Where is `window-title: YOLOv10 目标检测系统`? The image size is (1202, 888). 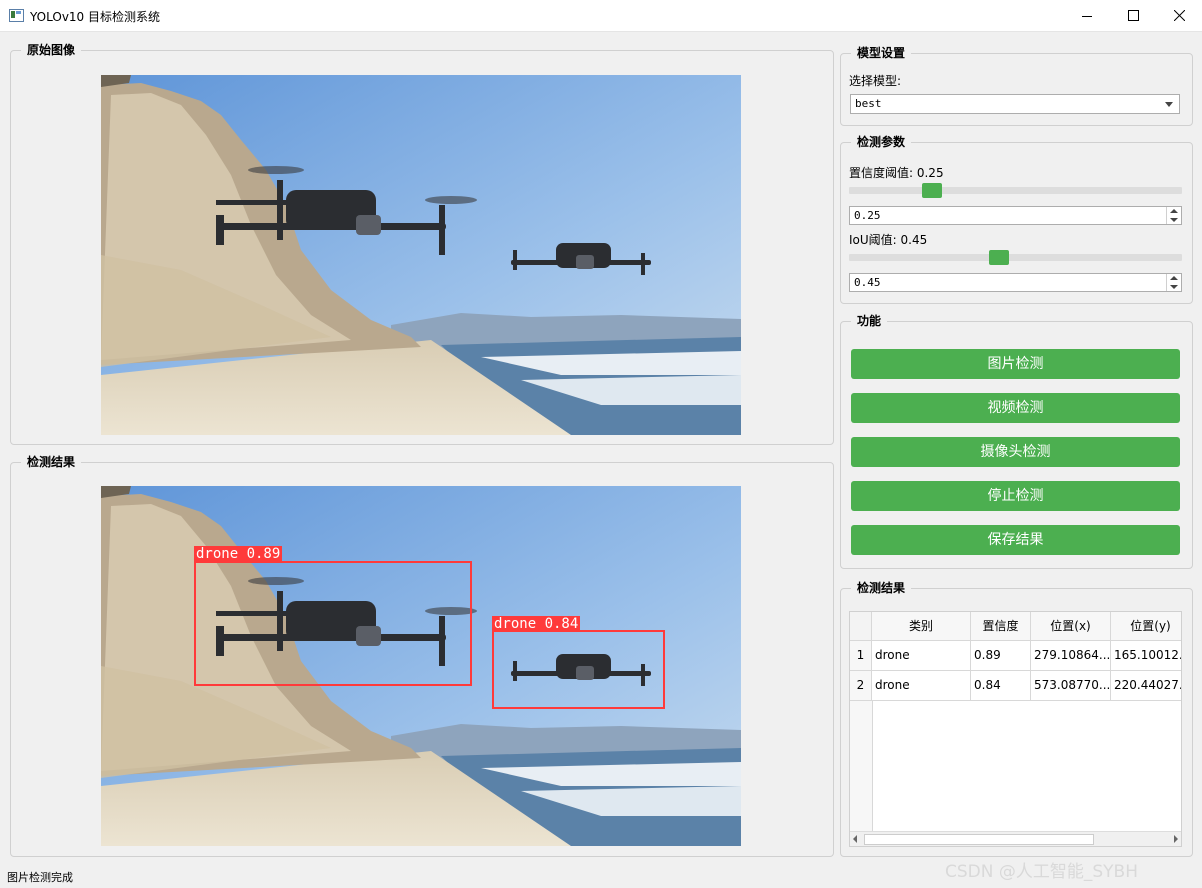 window-title: YOLOv10 目标检测系统 is located at coordinates (95, 17).